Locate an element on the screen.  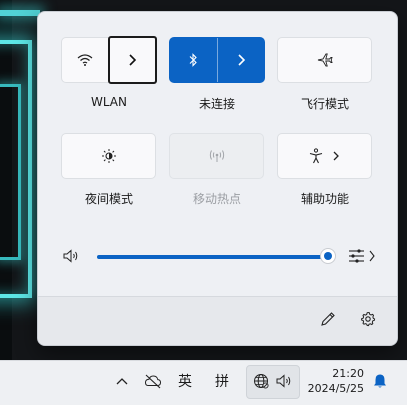
audio-output-button is located at coordinates (361, 256).